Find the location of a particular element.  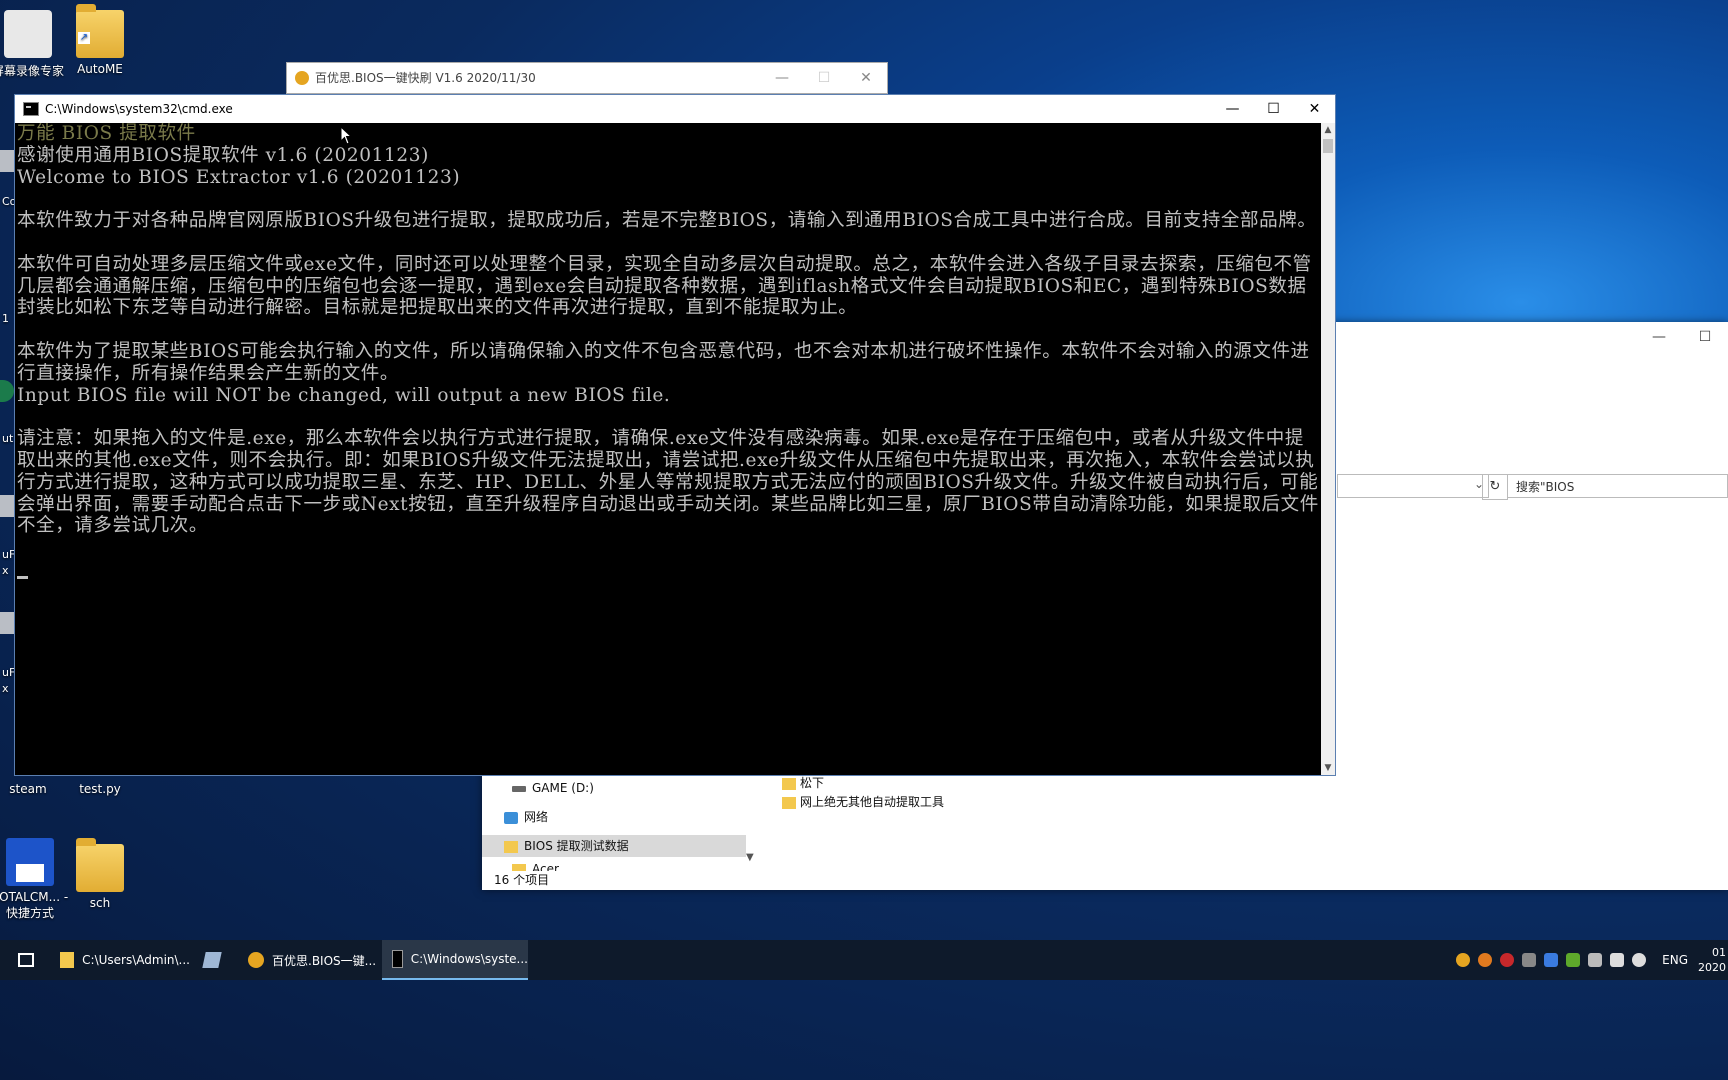

window-title-text: C:\Windows\system32\cmd.exe is located at coordinates (139, 109).